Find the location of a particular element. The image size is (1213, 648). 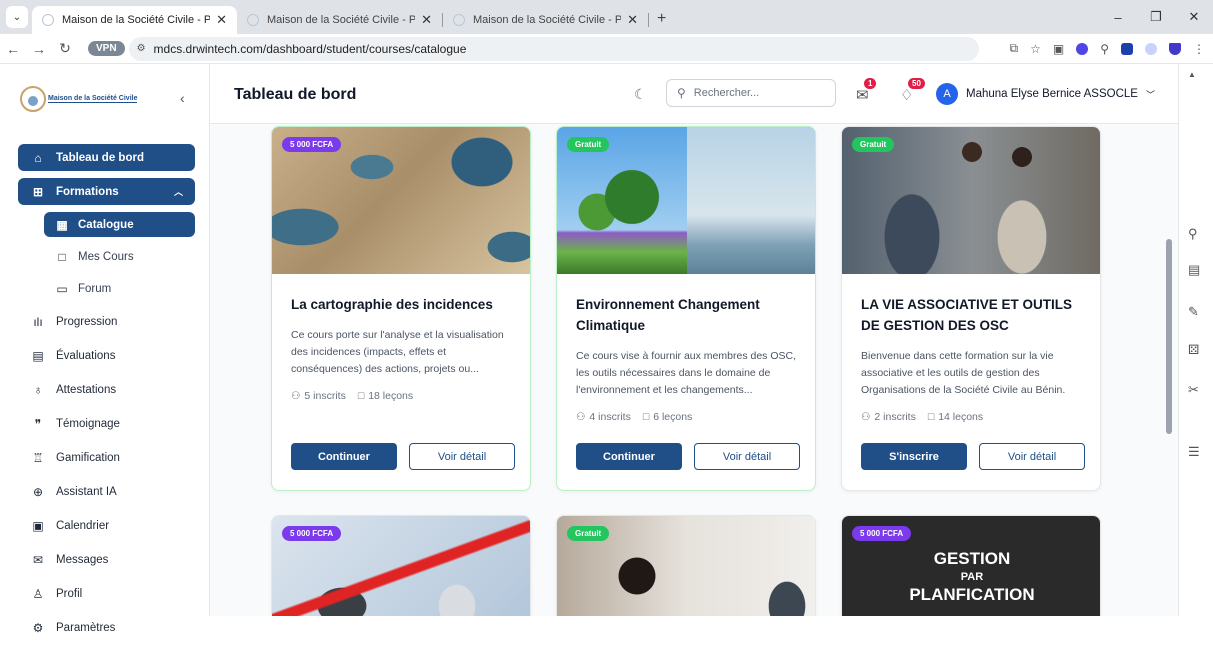

course-title: La cartographie des incidences is located at coordinates (401, 304).